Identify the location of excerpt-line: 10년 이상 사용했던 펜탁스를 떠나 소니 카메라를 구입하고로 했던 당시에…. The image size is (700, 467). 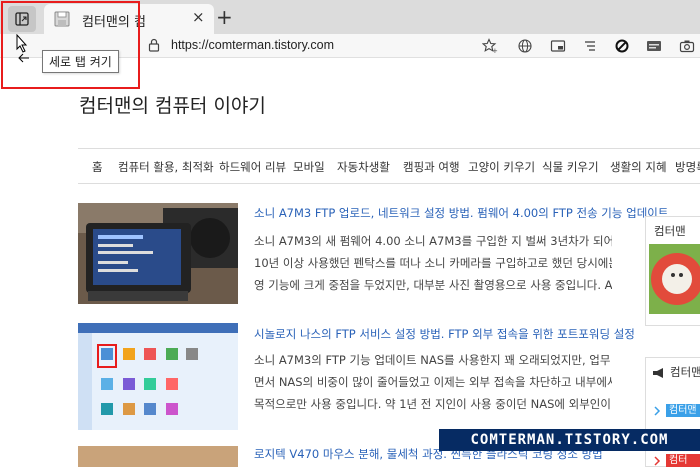
(433, 263).